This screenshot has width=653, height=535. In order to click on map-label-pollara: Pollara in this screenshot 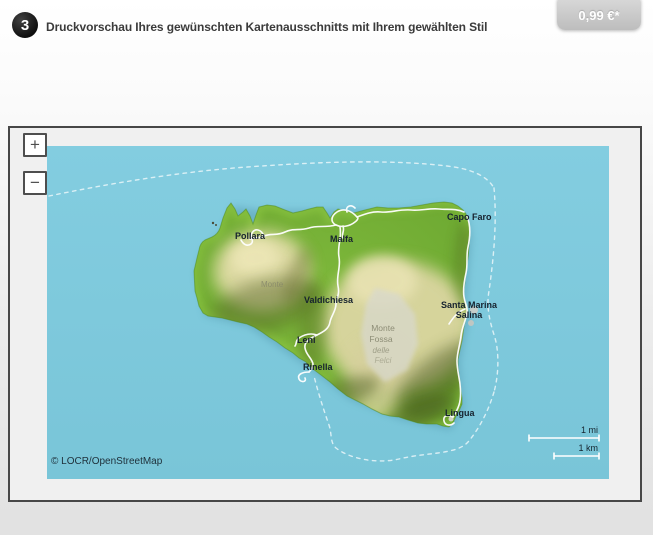, I will do `click(250, 236)`.